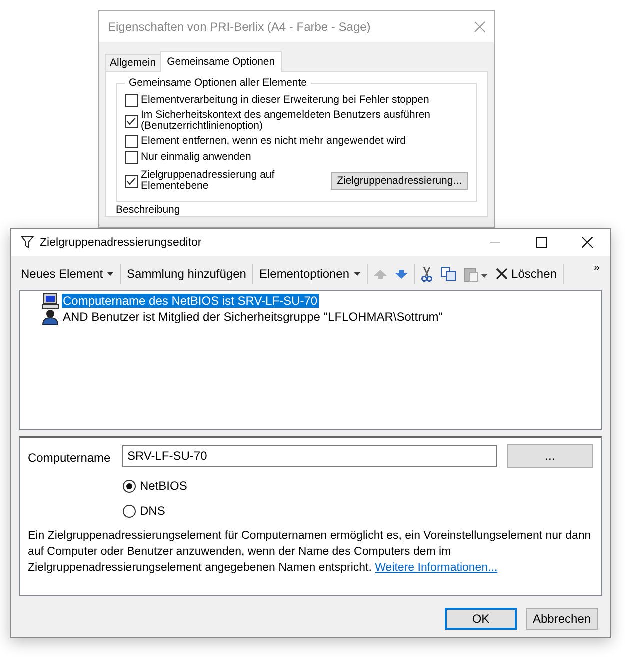 This screenshot has height=670, width=638. I want to click on checkbox-label: Nur einmalig anwenden, so click(196, 157).